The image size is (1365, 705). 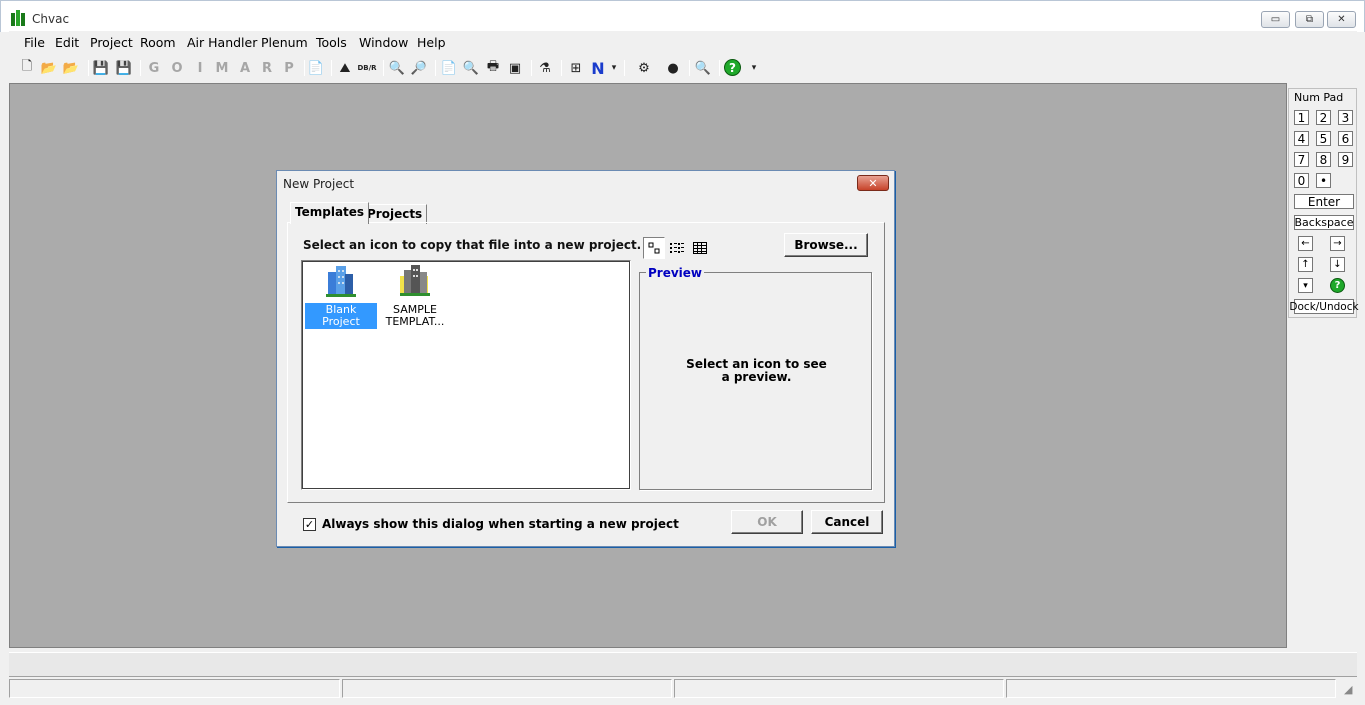 What do you see at coordinates (732, 67) in the screenshot?
I see `help-icon: ?` at bounding box center [732, 67].